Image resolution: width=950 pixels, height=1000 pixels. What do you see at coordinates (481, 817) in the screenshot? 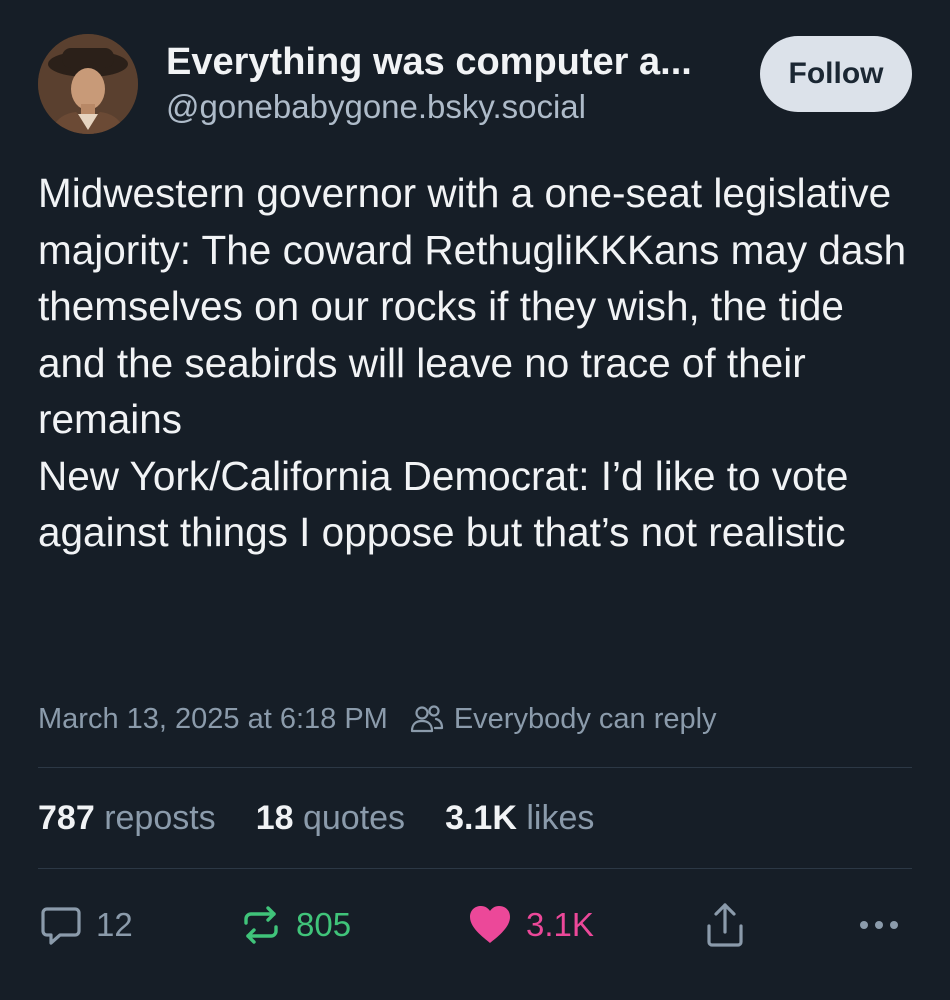
I see `likes-count: 3.1K` at bounding box center [481, 817].